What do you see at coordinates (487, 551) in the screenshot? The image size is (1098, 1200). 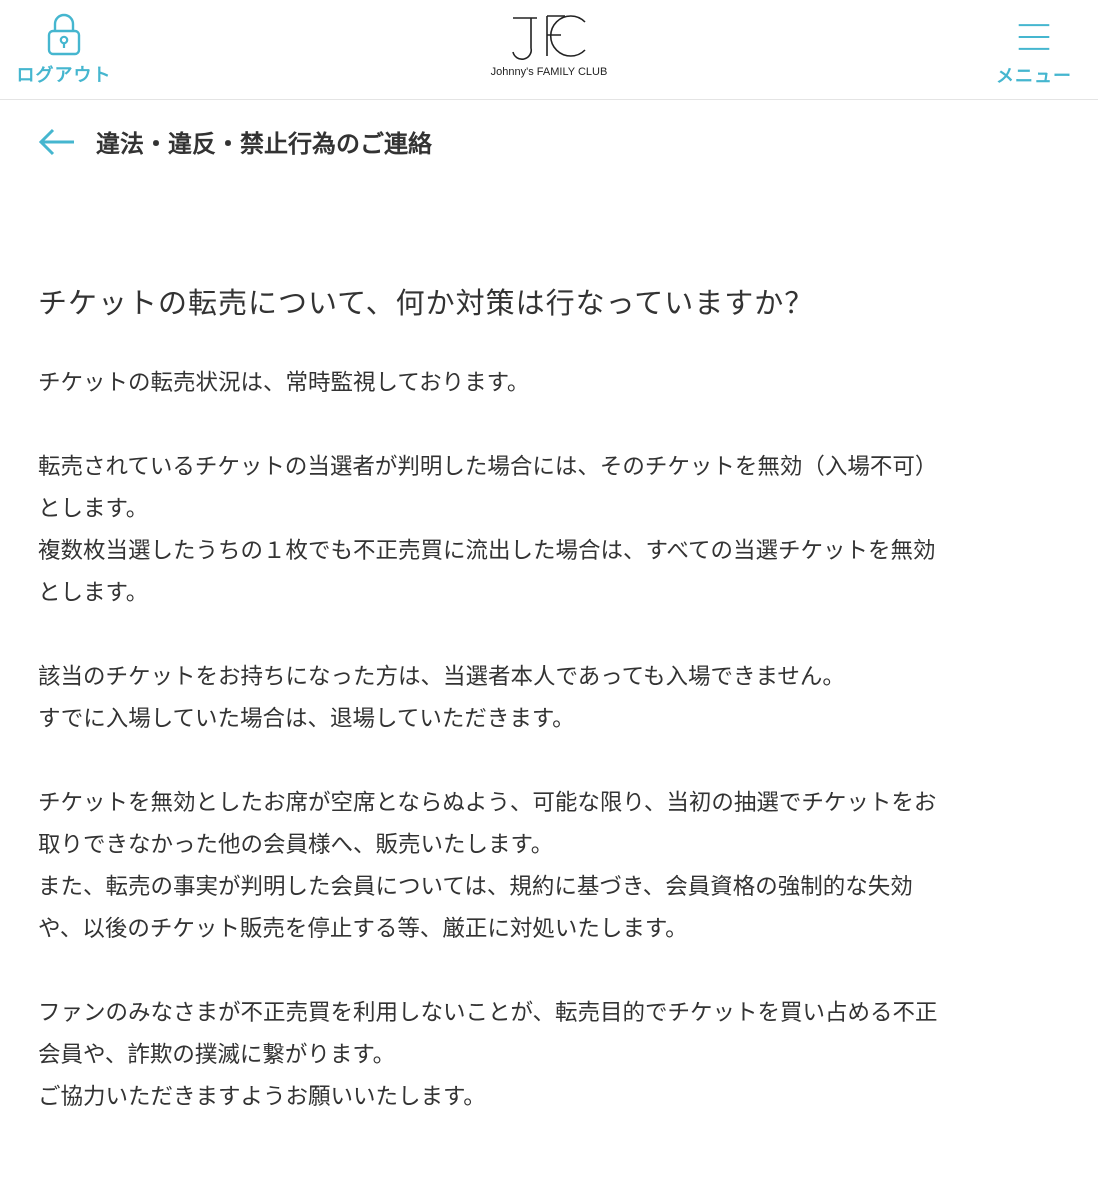 I see `answer-line: 複数枚当選したうちの１枚でも不正売買に流出した場合は、すべての当選チケットを無効` at bounding box center [487, 551].